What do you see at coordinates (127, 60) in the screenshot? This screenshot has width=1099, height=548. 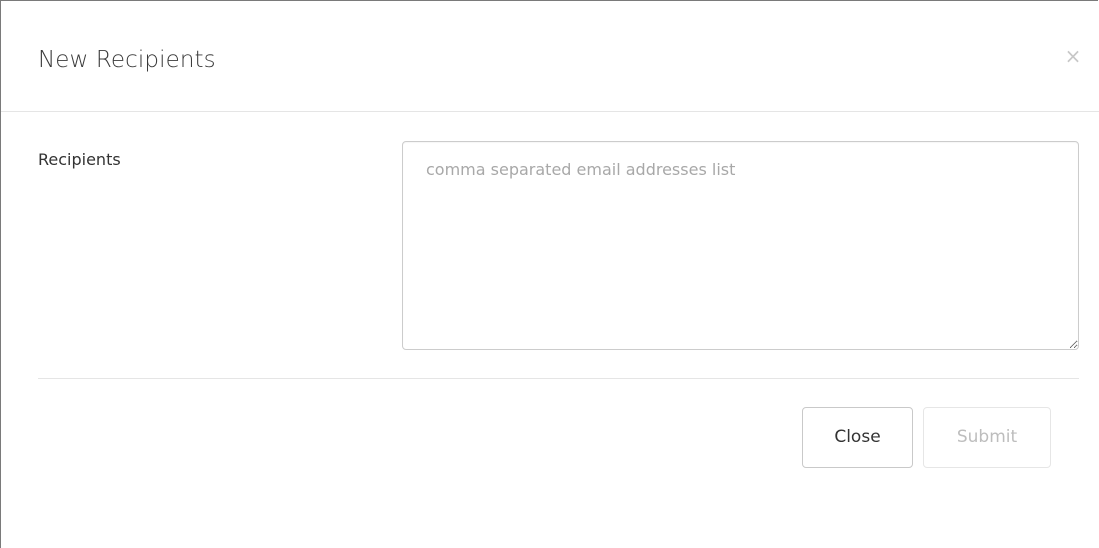 I see `dialog-title: New Recipients` at bounding box center [127, 60].